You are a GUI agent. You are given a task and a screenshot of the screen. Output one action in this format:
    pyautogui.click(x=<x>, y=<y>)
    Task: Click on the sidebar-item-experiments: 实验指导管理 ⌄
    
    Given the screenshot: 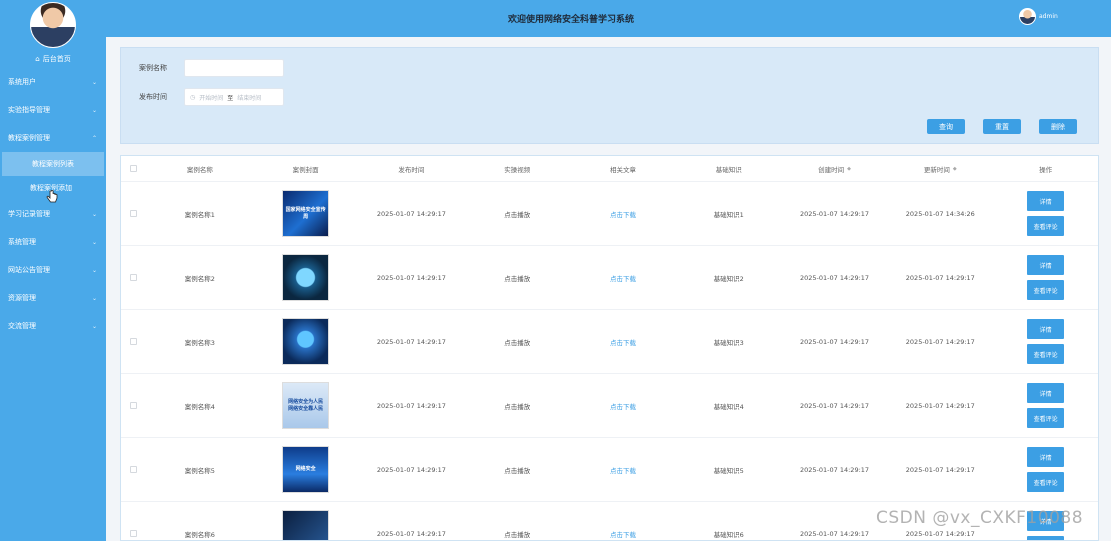 What is the action you would take?
    pyautogui.click(x=53, y=110)
    